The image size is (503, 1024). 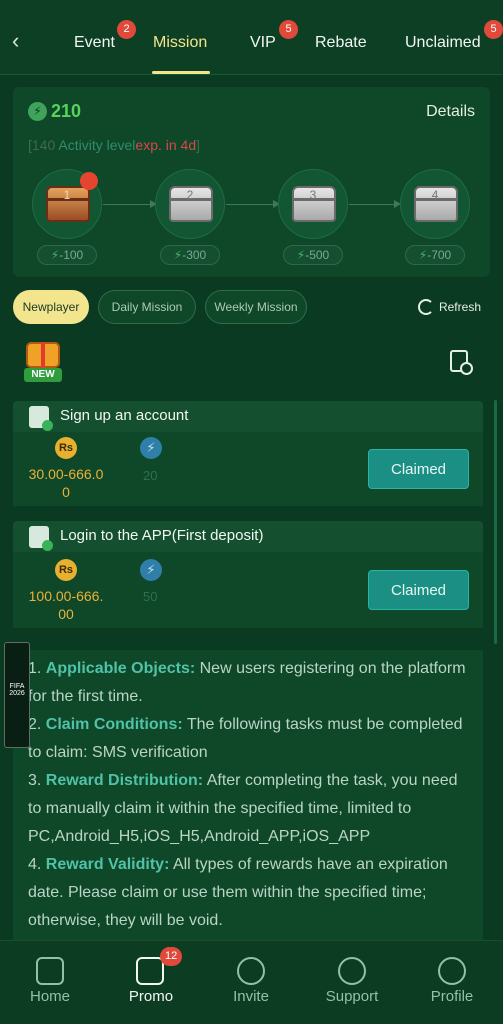 I want to click on tab-vip: VIP, so click(x=263, y=43).